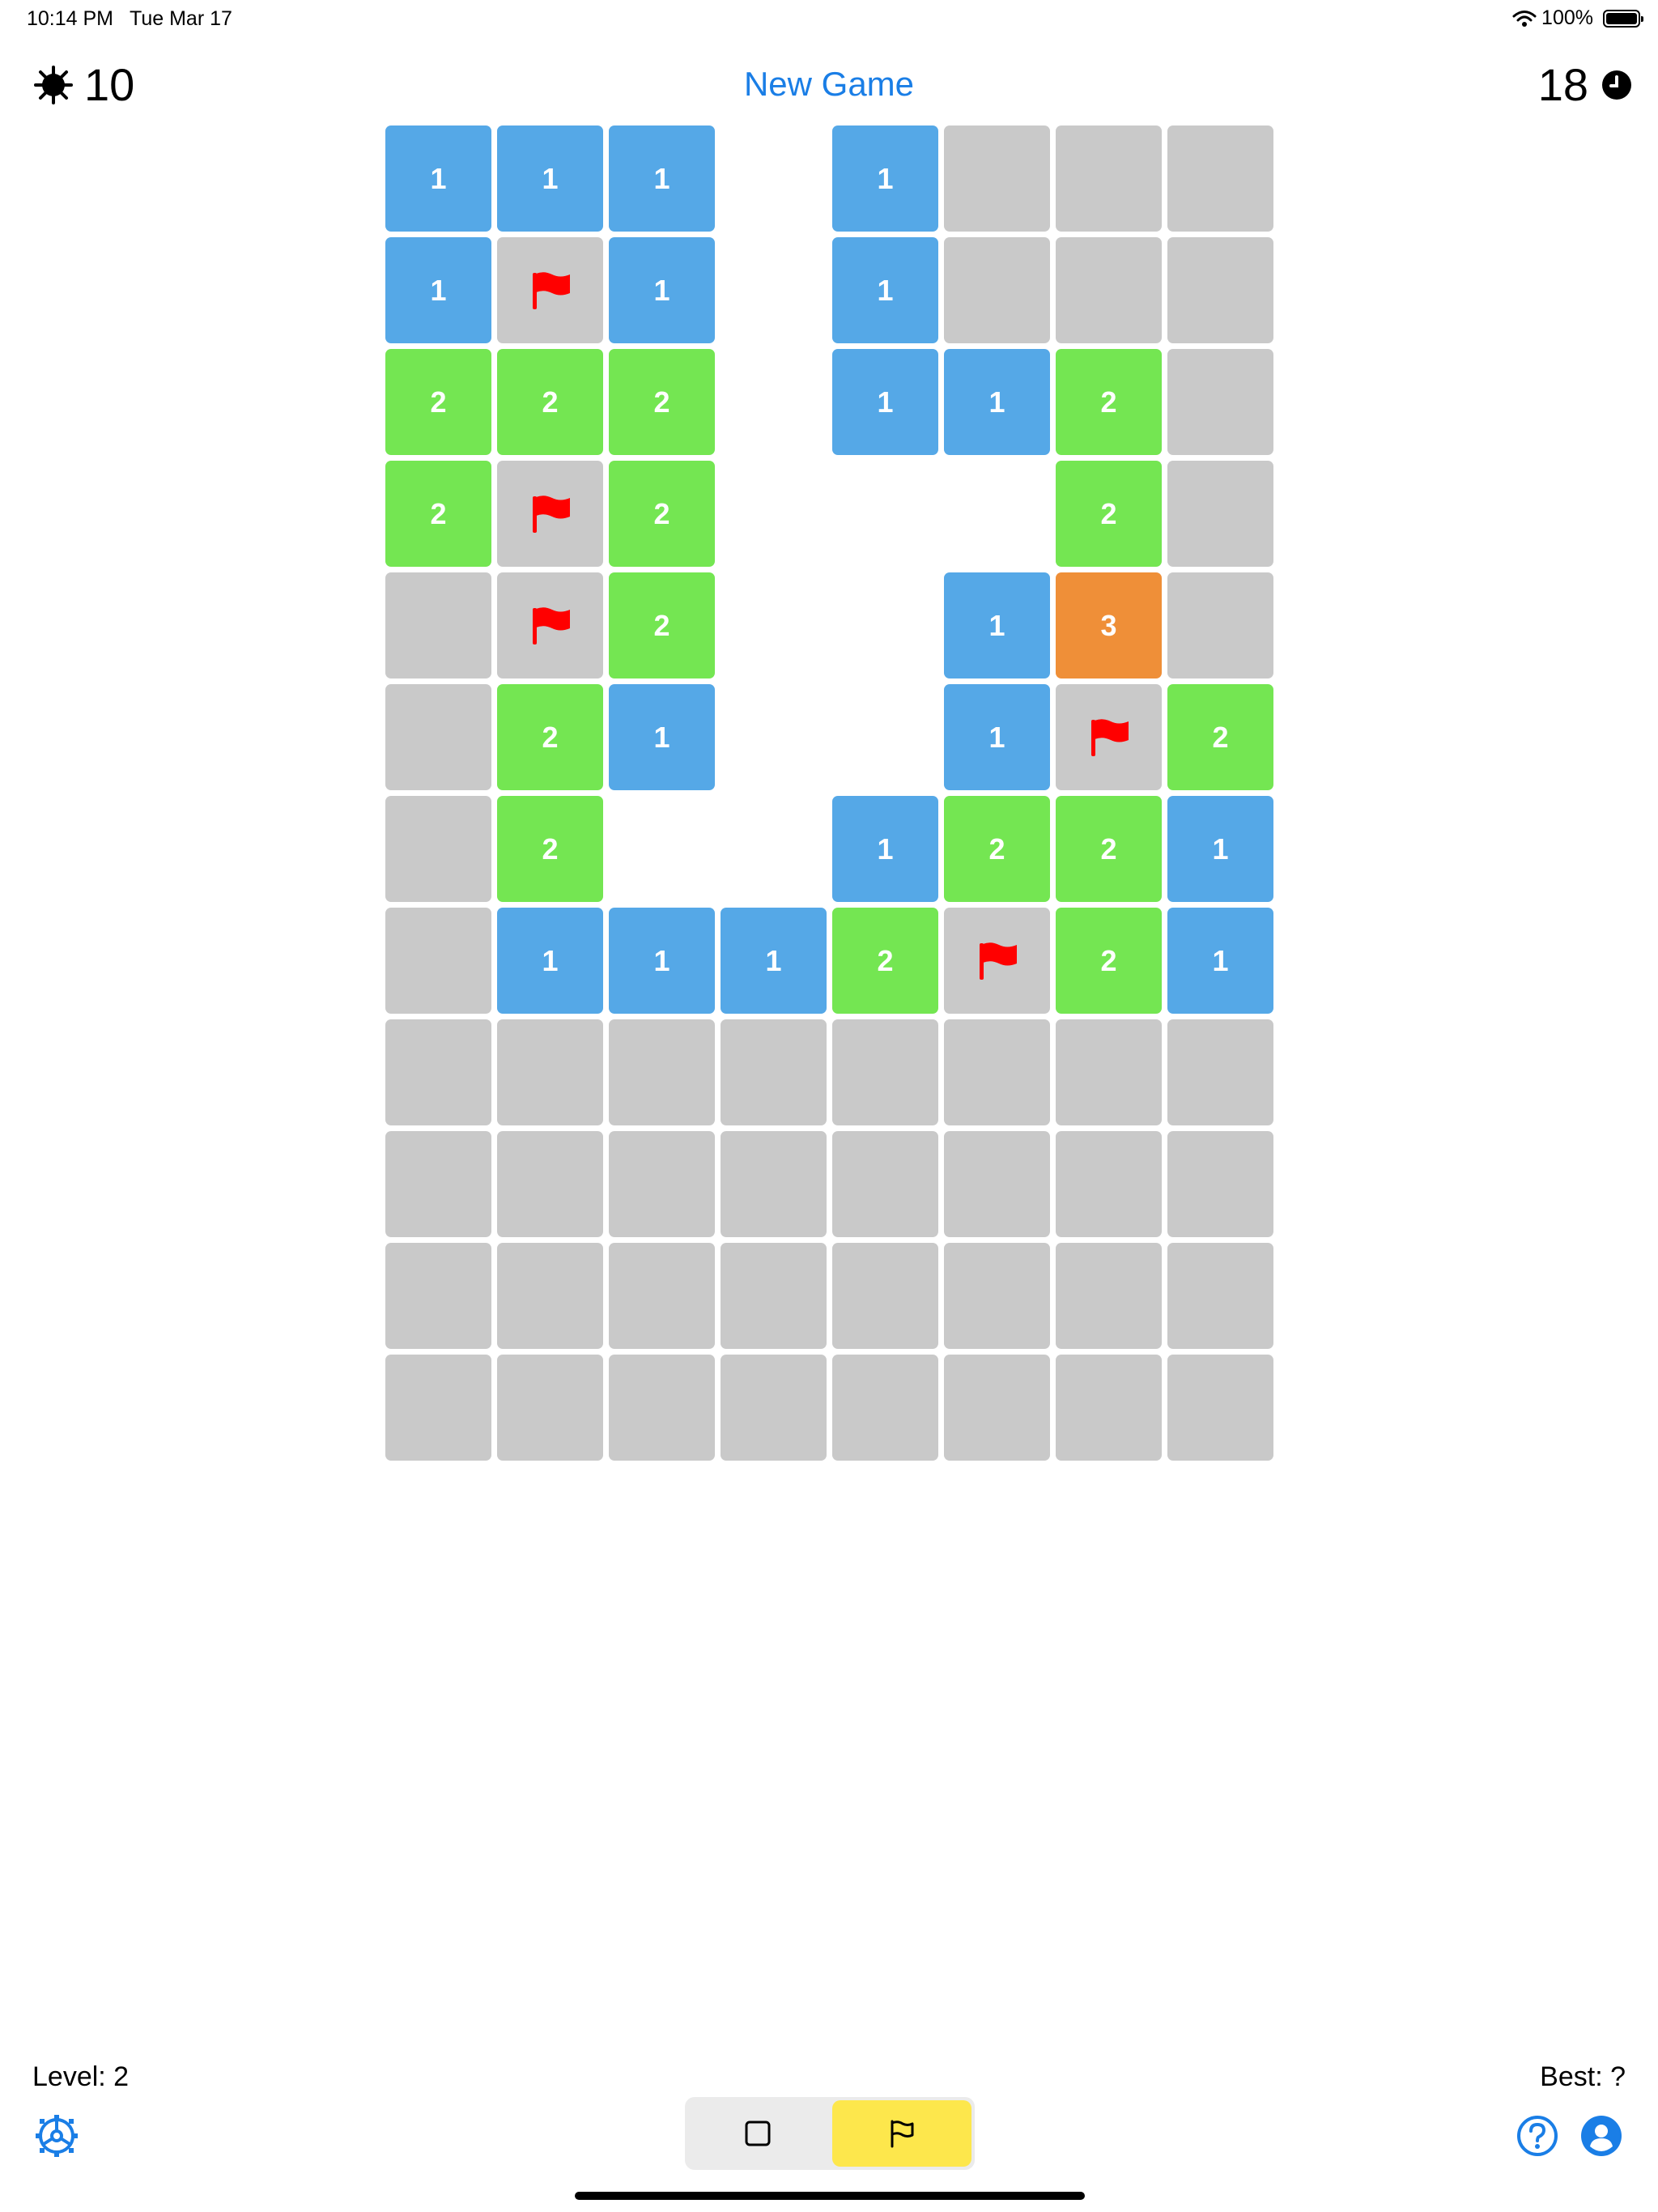  I want to click on number-cell: 3, so click(1109, 625).